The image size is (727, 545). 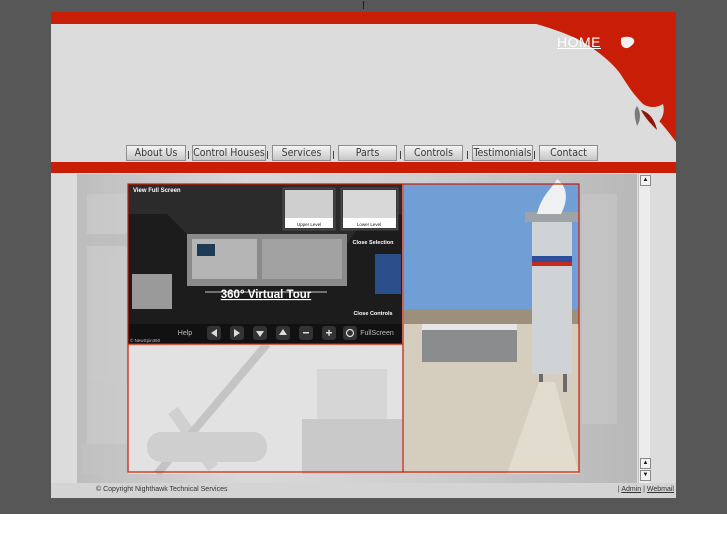 What do you see at coordinates (469, 327) in the screenshot?
I see `control-house-roof` at bounding box center [469, 327].